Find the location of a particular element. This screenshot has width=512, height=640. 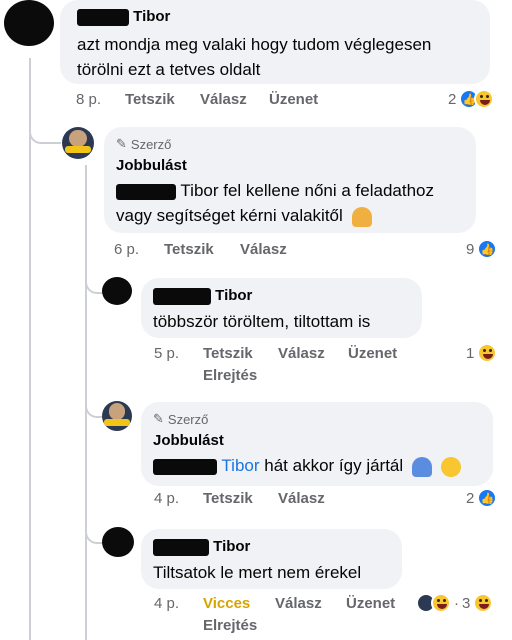

comment-text: Tiltsatok le mert nem érekel is located at coordinates (257, 572).